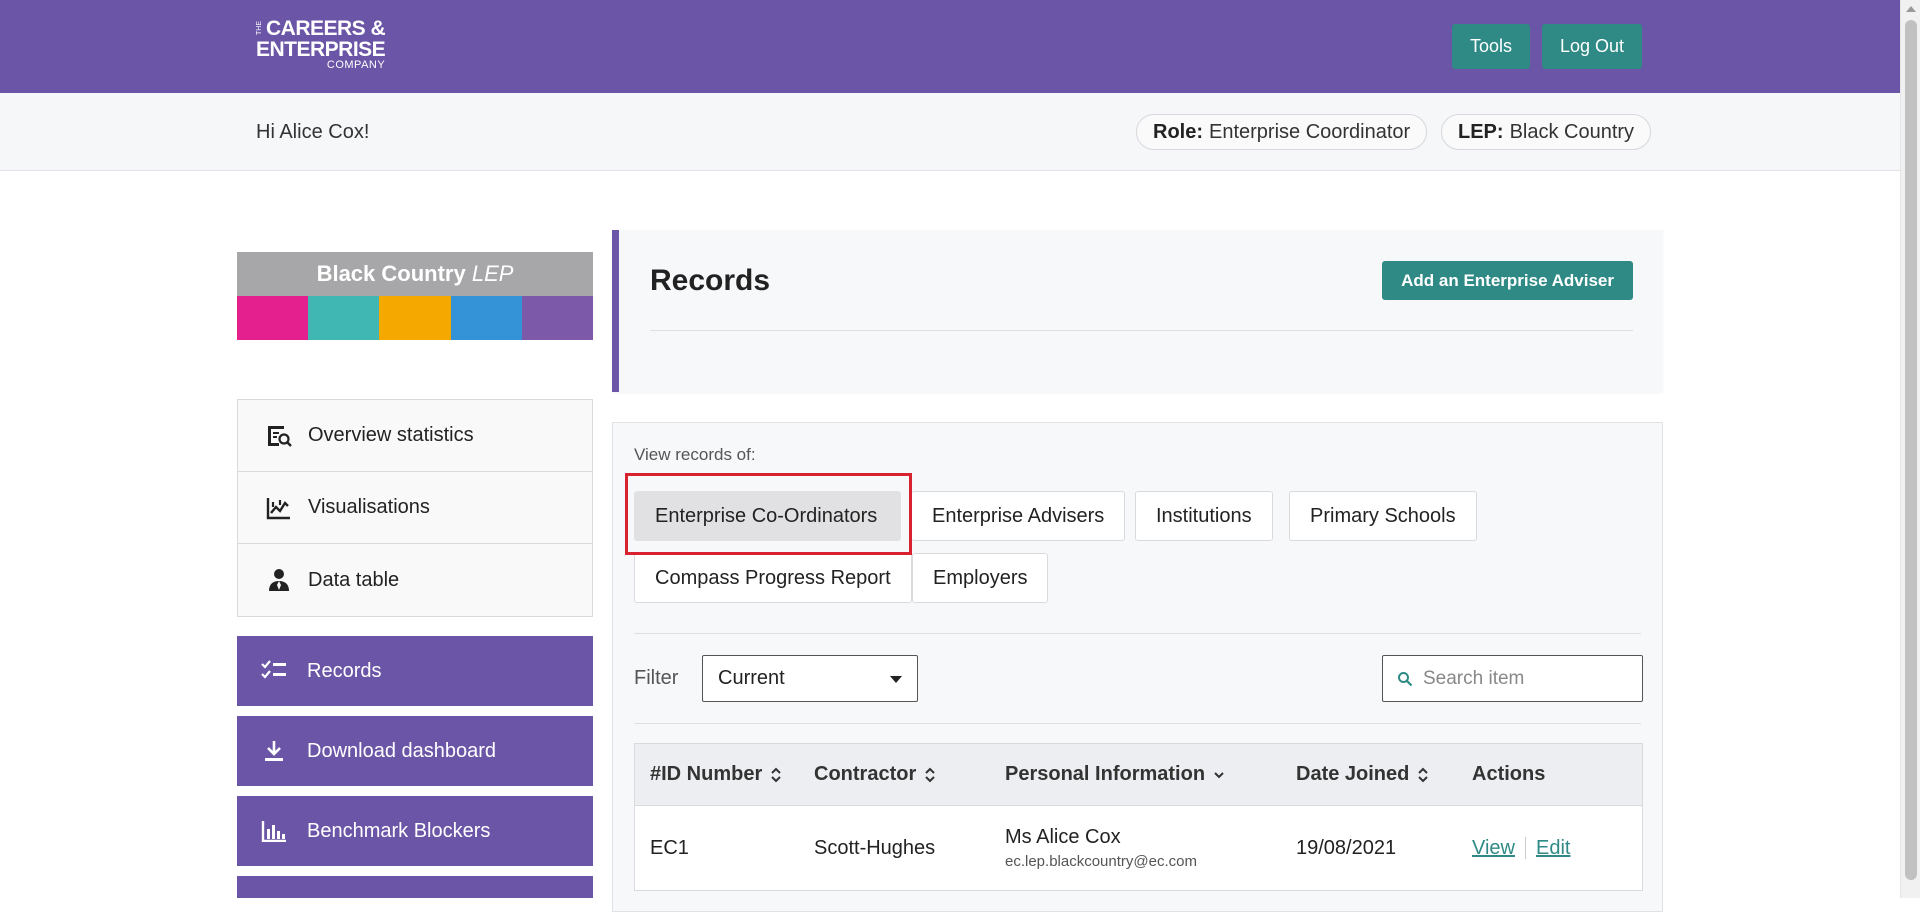  I want to click on column-header-label: Date Joined, so click(1353, 774).